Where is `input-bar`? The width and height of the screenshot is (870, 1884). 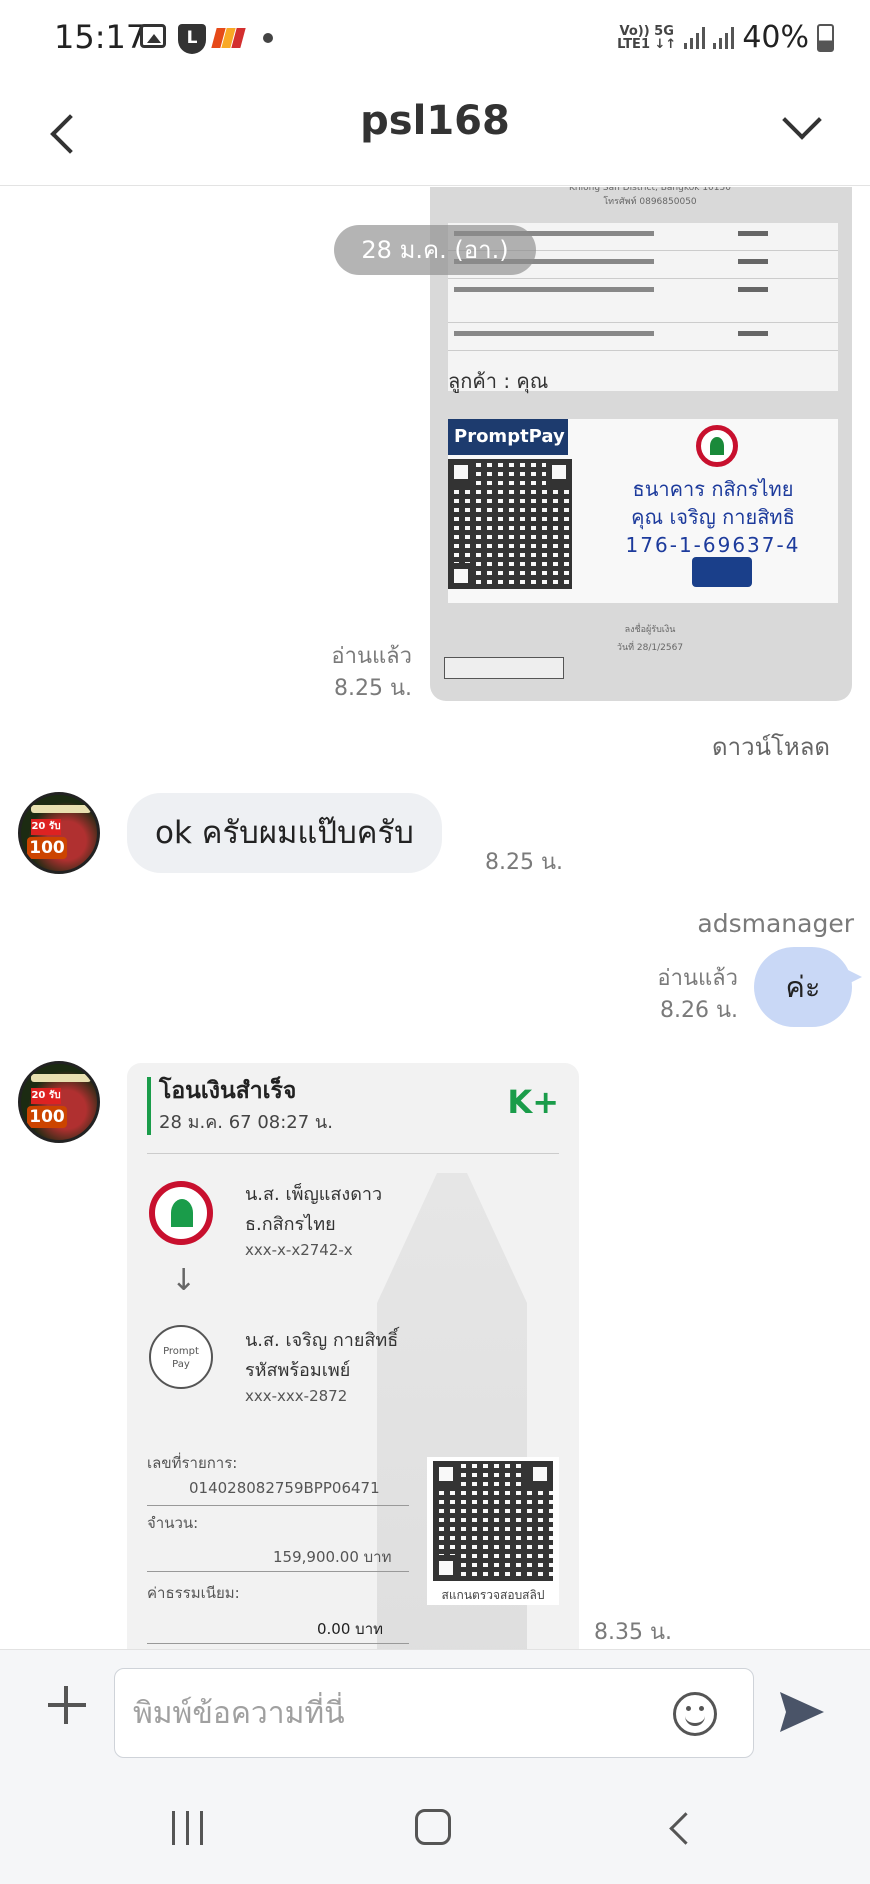
input-bar is located at coordinates (435, 1711).